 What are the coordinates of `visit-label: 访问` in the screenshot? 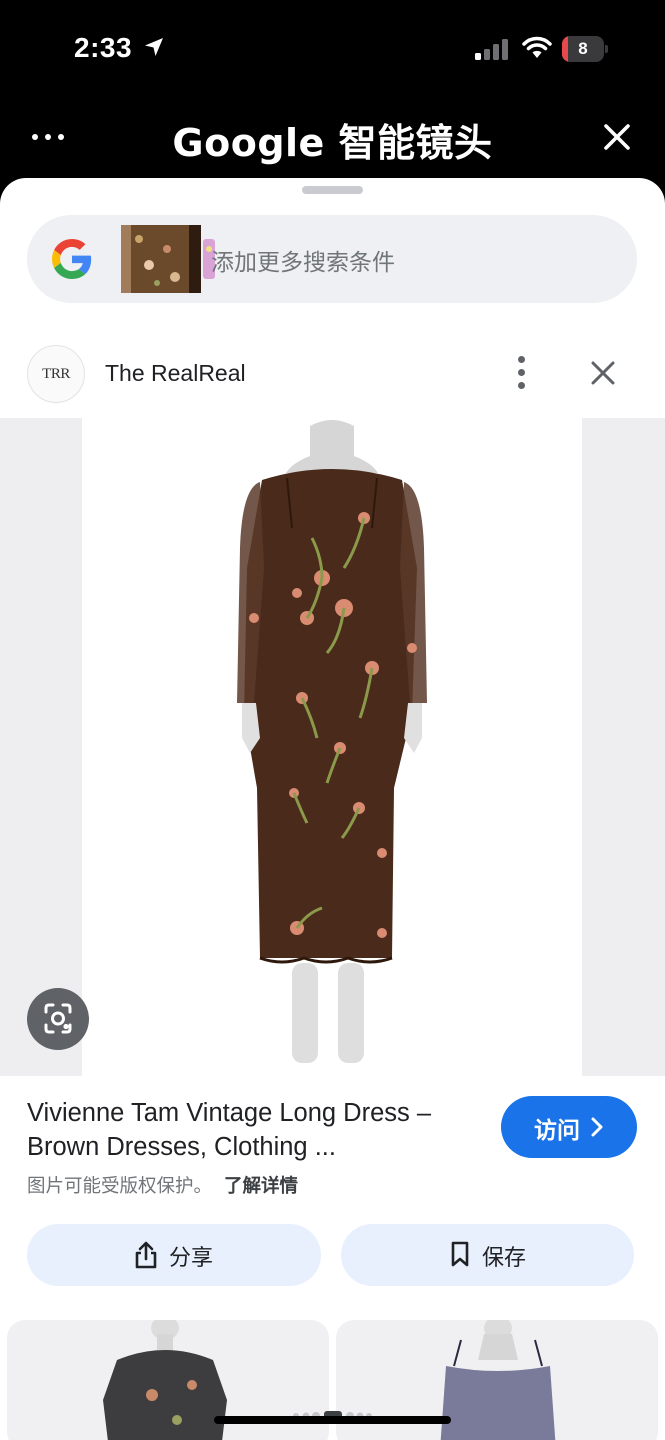 It's located at (557, 1131).